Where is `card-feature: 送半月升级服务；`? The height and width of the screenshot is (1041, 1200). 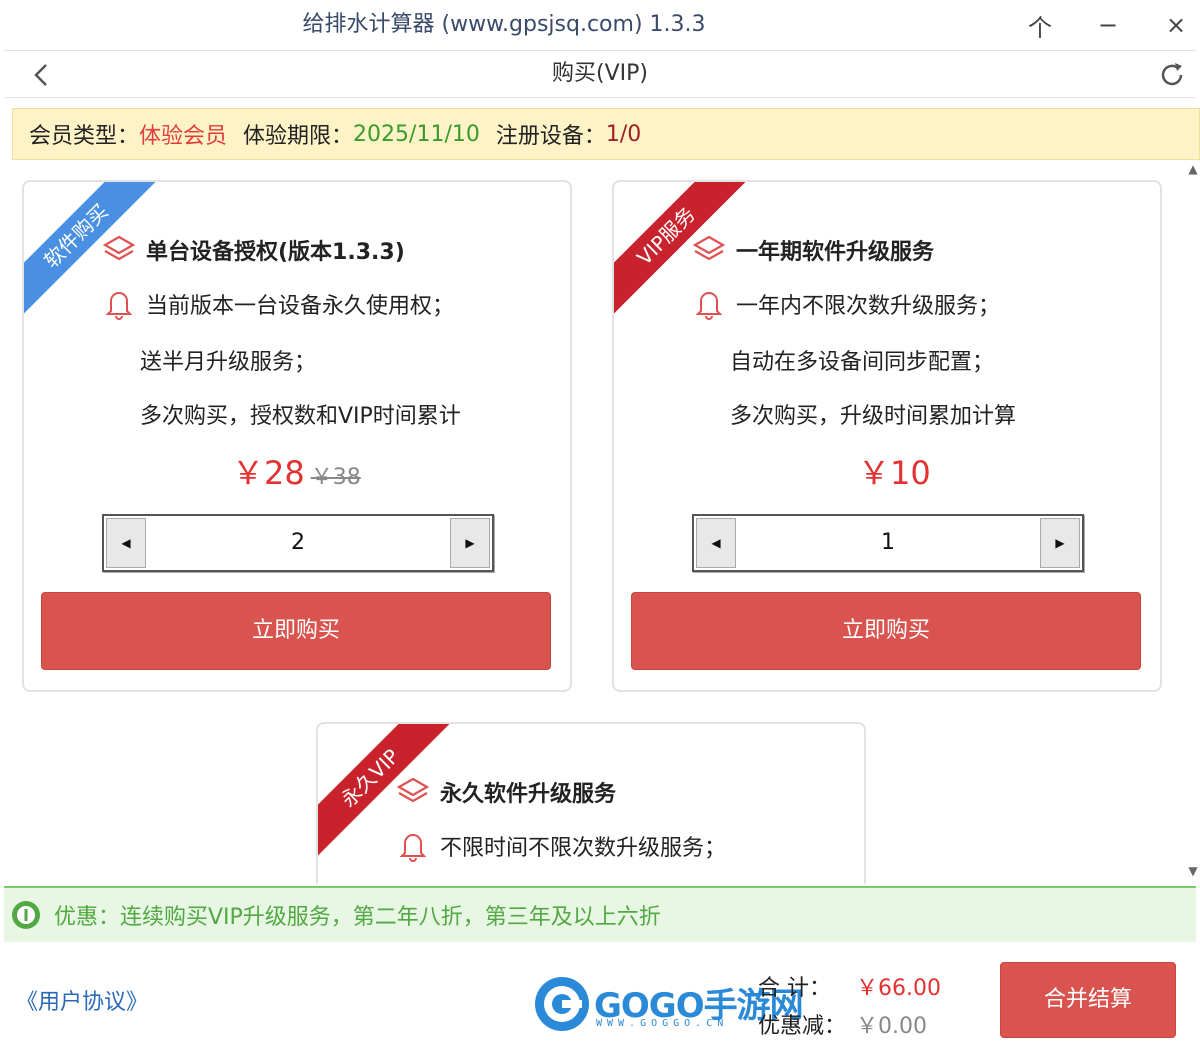
card-feature: 送半月升级服务； is located at coordinates (228, 362).